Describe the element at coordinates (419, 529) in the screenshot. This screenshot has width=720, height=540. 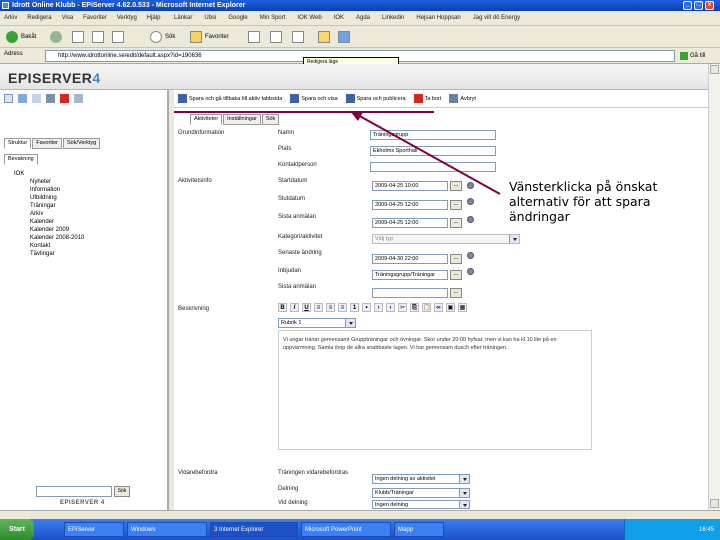
I see `taskbar-button: Mapp` at that location.